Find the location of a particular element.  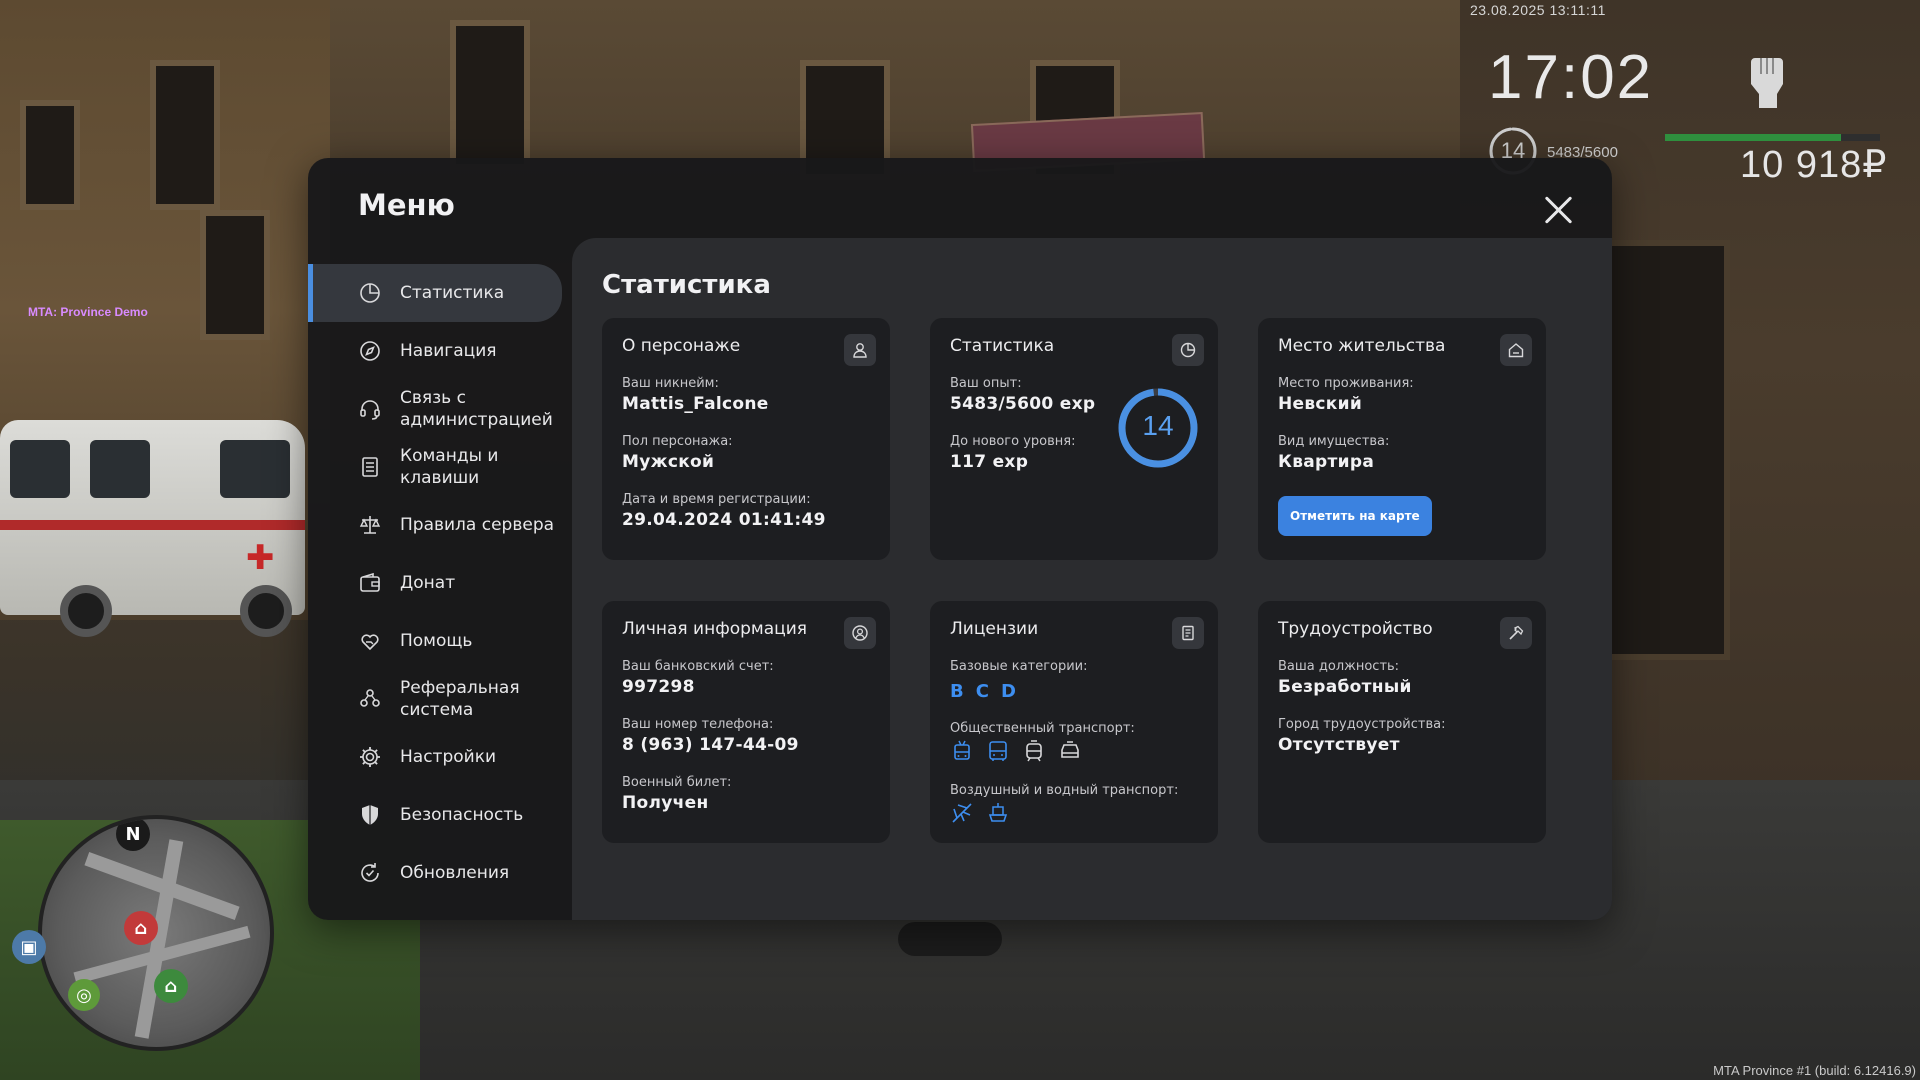

hud-money: 10 918₽ is located at coordinates (1814, 165).